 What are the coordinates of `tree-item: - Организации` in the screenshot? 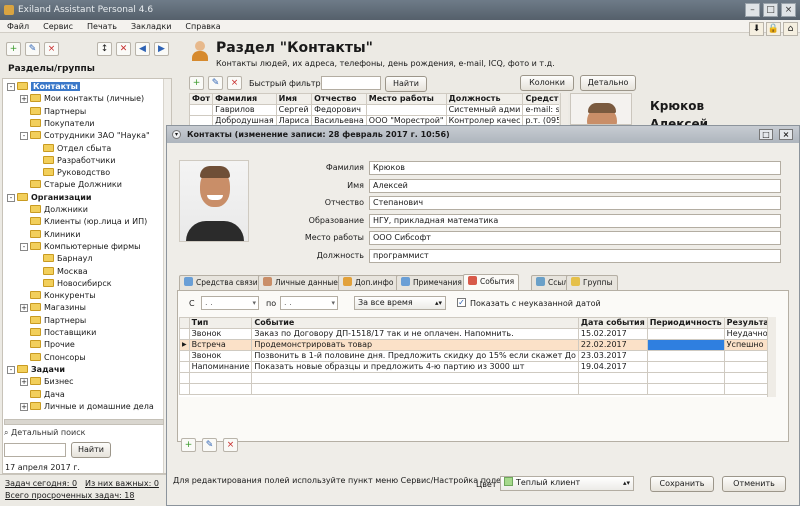 It's located at (49, 198).